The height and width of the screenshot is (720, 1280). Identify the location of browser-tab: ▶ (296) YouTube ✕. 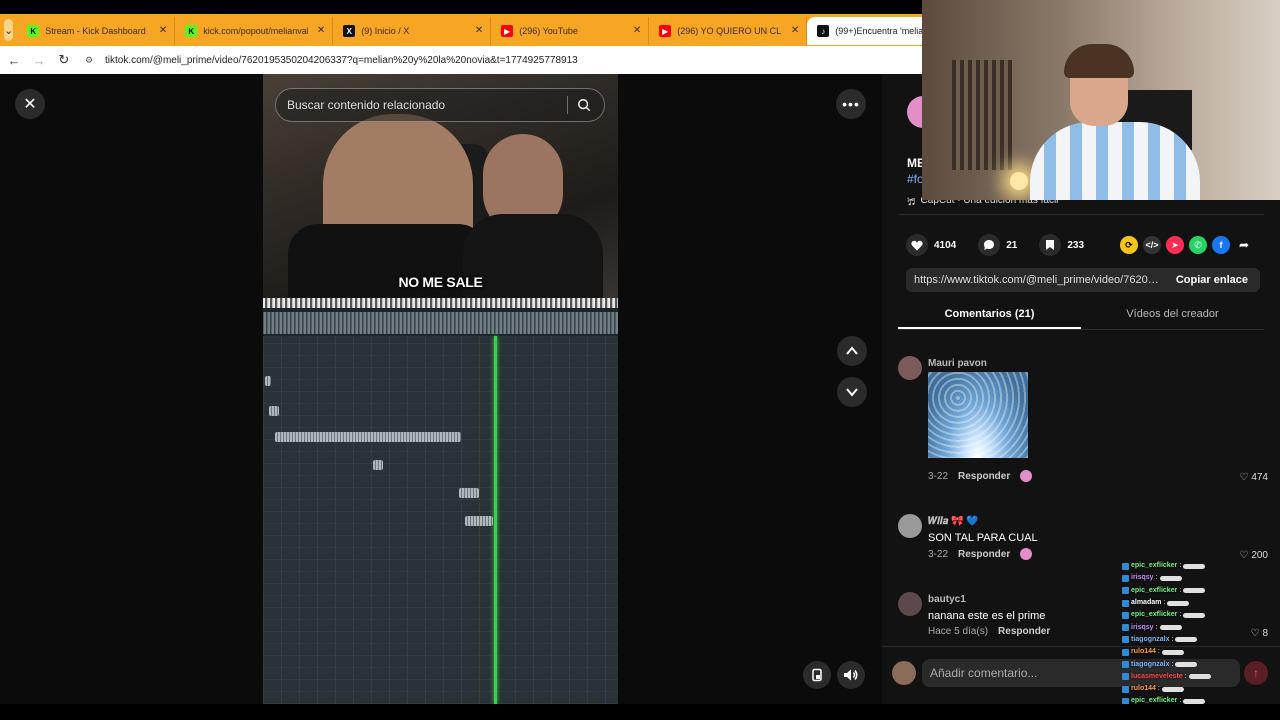
(570, 31).